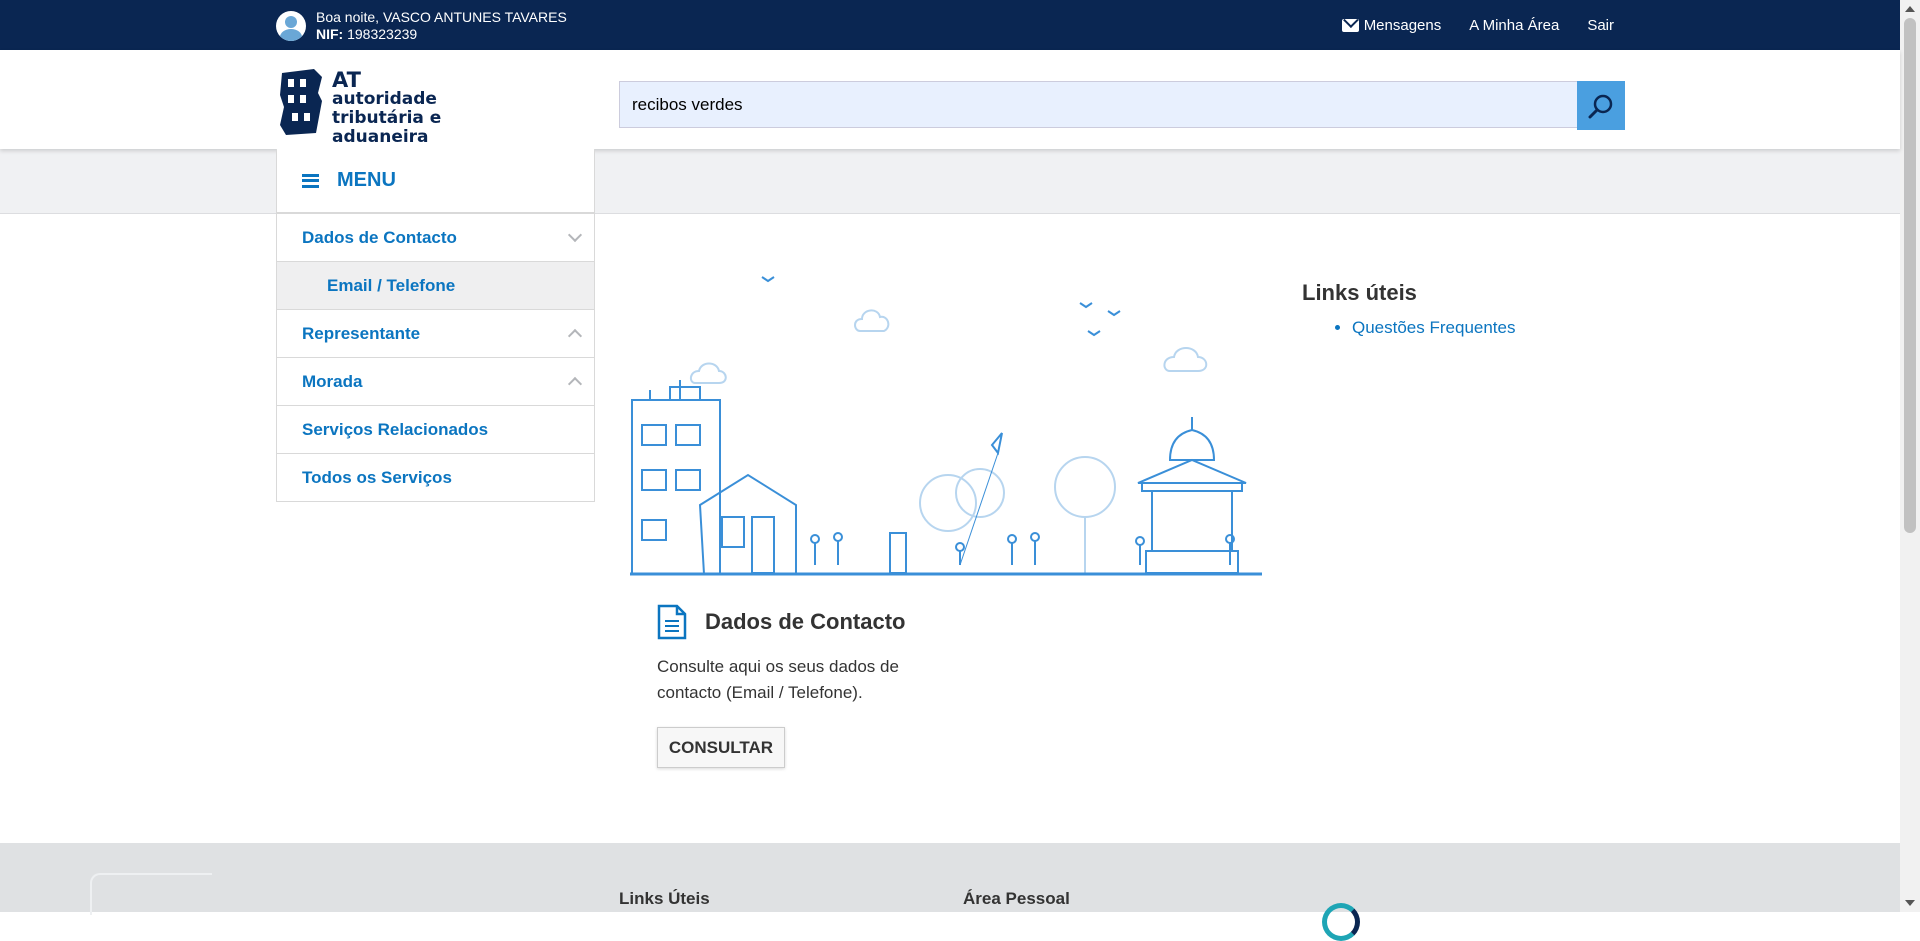 The height and width of the screenshot is (941, 1920). Describe the element at coordinates (395, 429) in the screenshot. I see `menu-item-label: Serviços Relacionados` at that location.